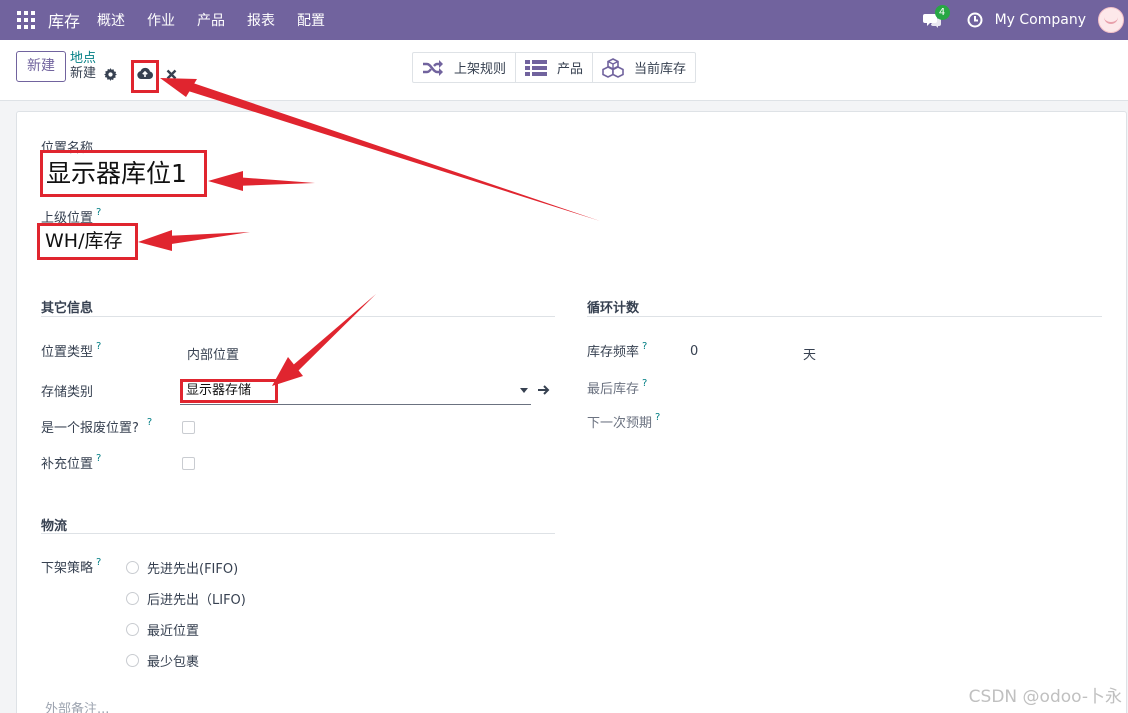 This screenshot has width=1128, height=713. I want to click on removal-fifo-label: 先进先出(FIFO), so click(192, 567).